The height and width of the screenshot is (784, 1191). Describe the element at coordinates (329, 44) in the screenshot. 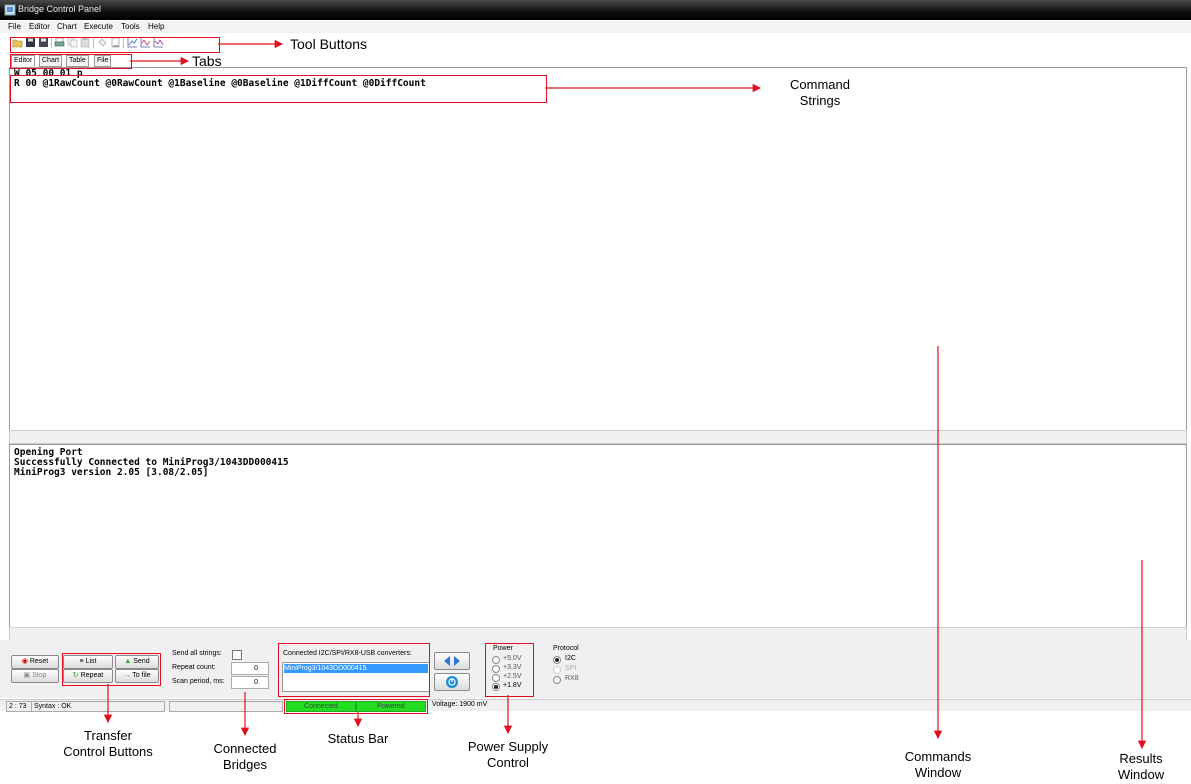

I see `tool-buttons-callout: Tool Buttons` at that location.